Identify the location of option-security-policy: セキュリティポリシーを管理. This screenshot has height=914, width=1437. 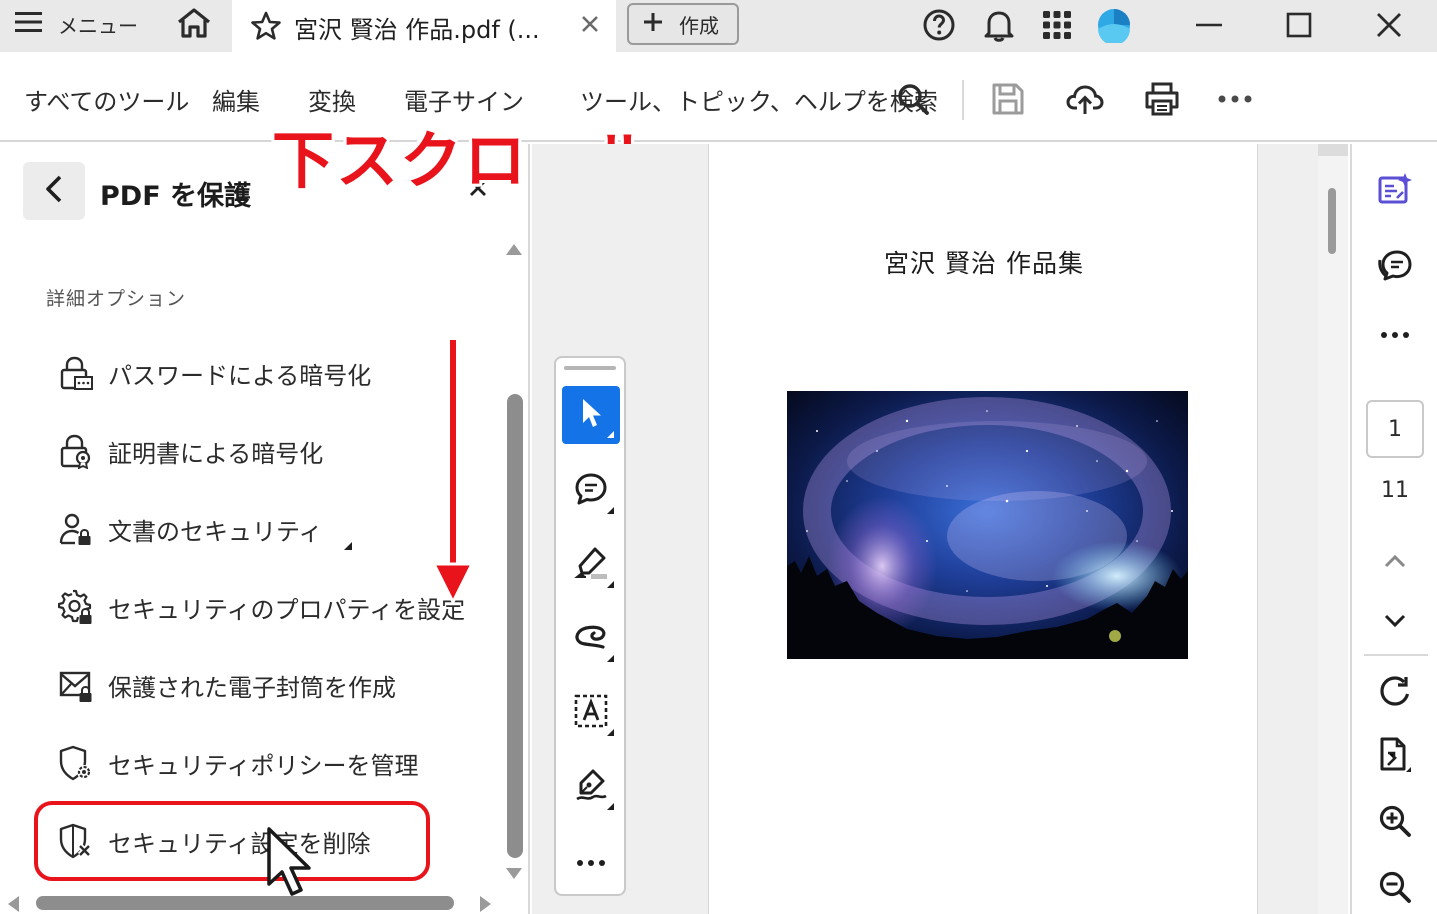
(238, 763).